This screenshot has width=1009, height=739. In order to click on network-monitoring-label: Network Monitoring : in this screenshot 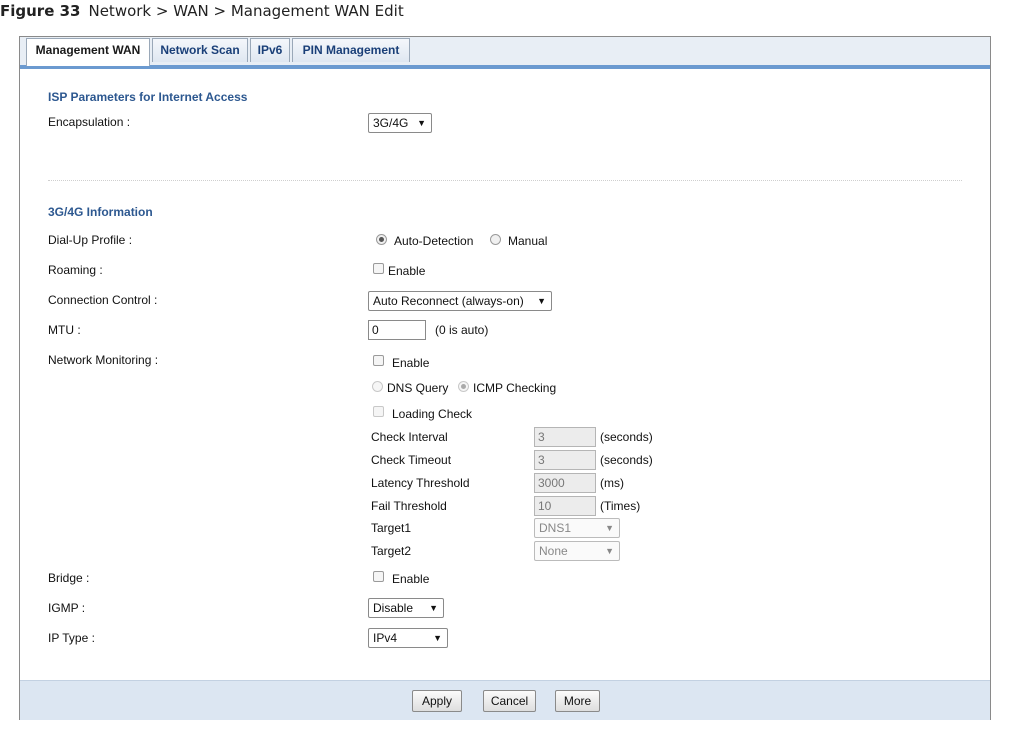, I will do `click(103, 360)`.